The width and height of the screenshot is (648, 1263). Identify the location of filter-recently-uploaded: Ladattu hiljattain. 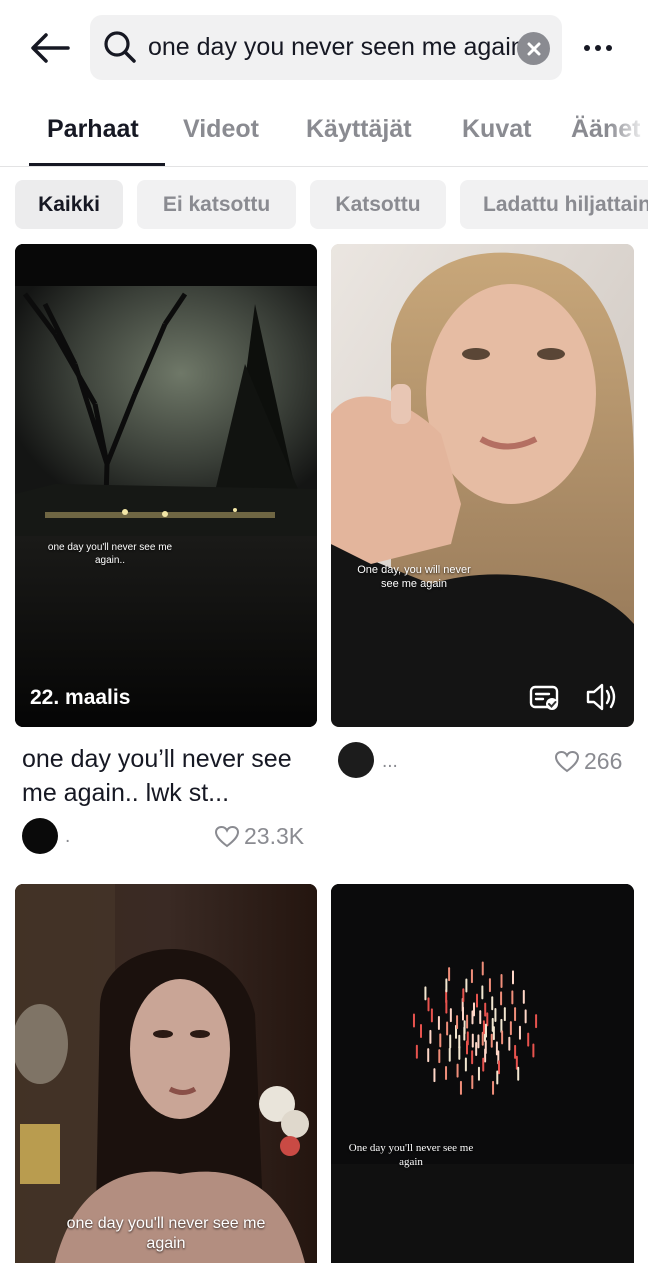
(554, 204).